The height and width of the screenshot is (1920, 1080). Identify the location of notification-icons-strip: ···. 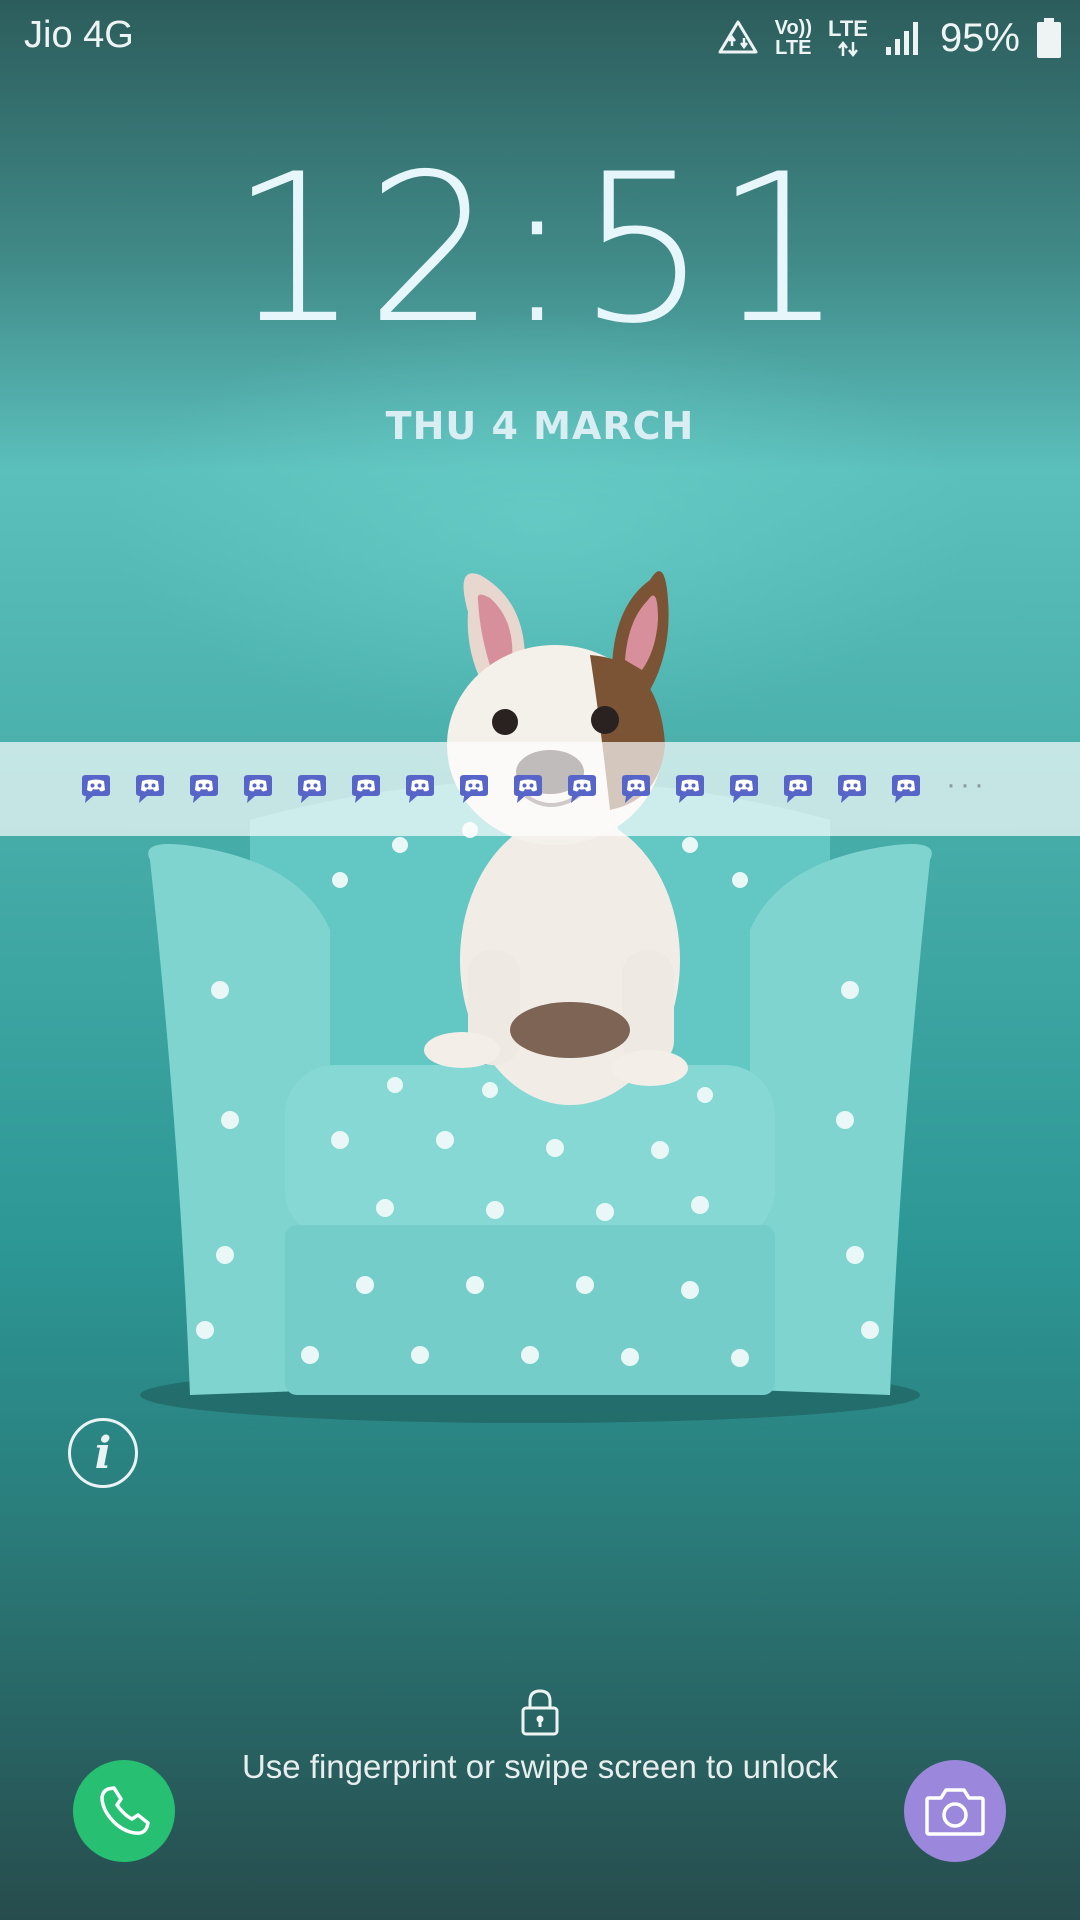
(540, 789).